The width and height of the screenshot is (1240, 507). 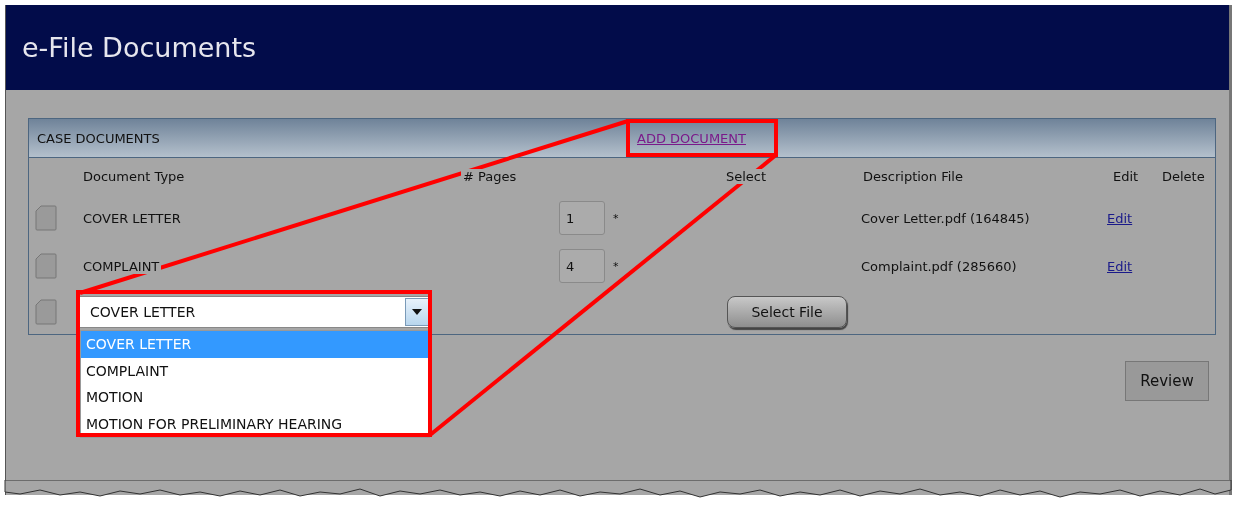 I want to click on column-header: Description File, so click(x=913, y=176).